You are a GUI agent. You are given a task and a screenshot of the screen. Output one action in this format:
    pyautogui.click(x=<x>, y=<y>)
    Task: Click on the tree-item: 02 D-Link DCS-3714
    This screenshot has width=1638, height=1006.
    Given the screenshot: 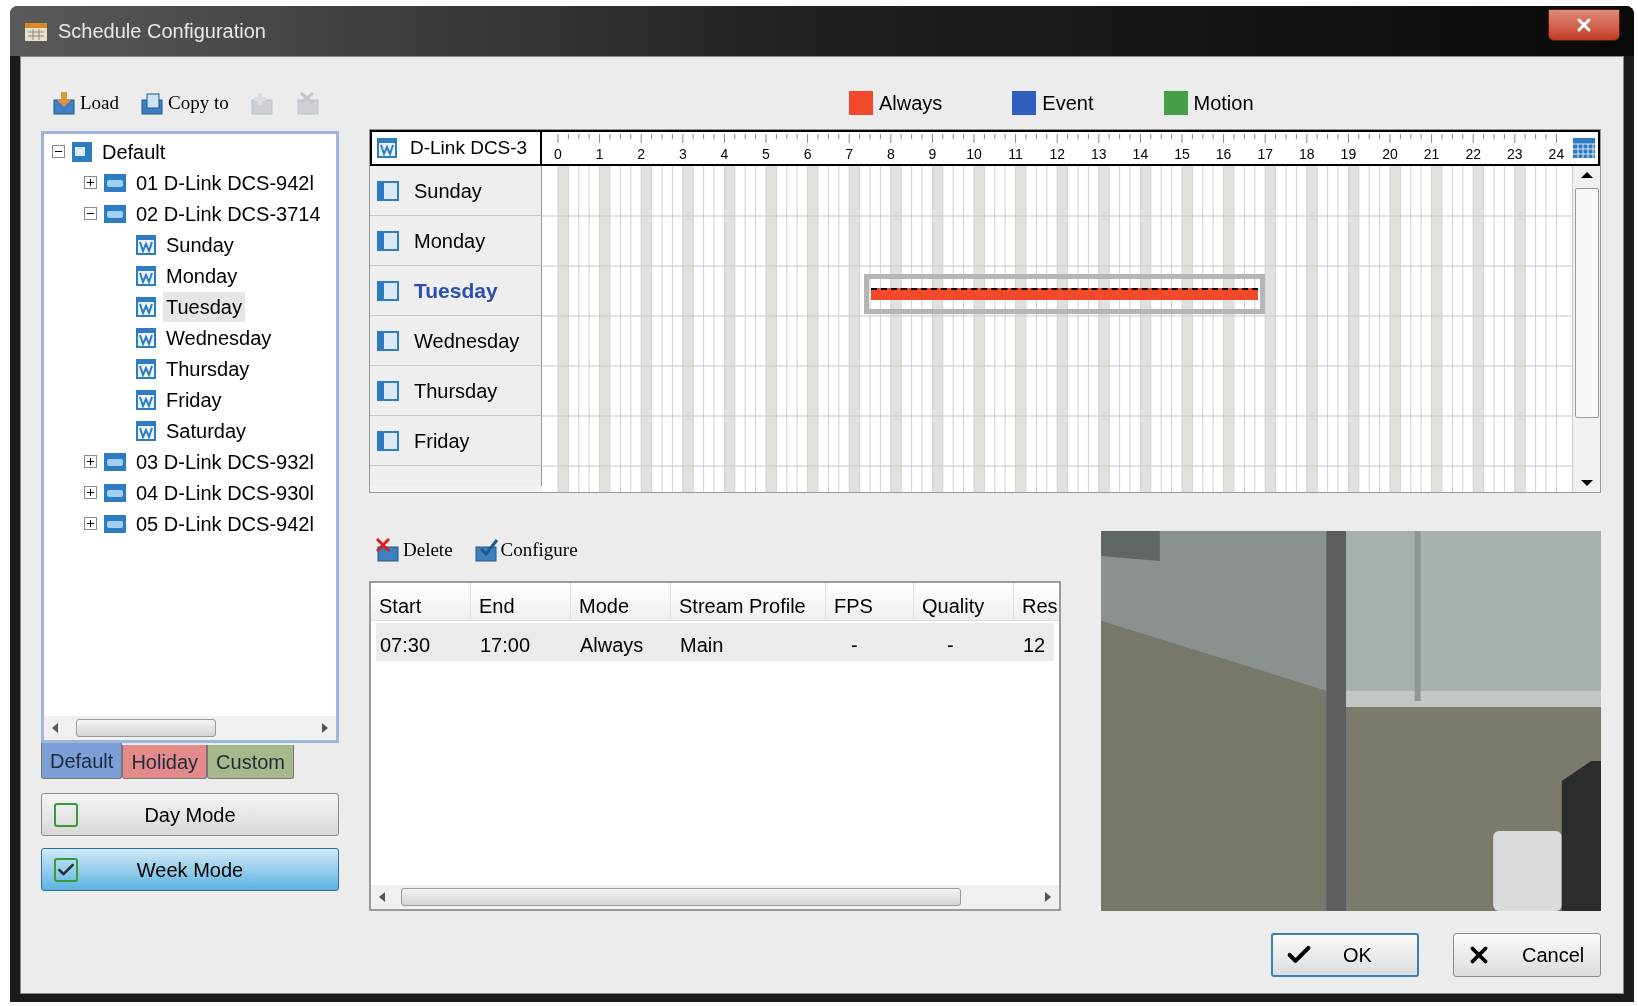 What is the action you would take?
    pyautogui.click(x=228, y=213)
    